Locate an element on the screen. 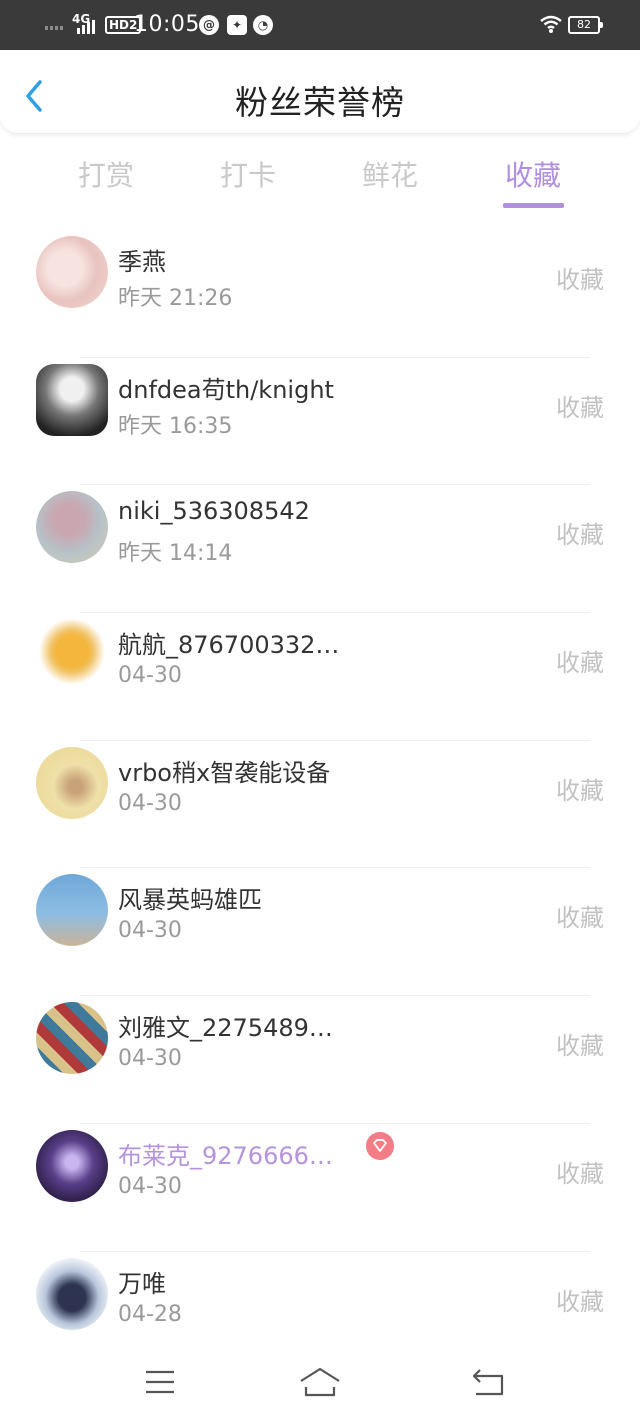  tab-reward: 打赏 is located at coordinates (106, 174).